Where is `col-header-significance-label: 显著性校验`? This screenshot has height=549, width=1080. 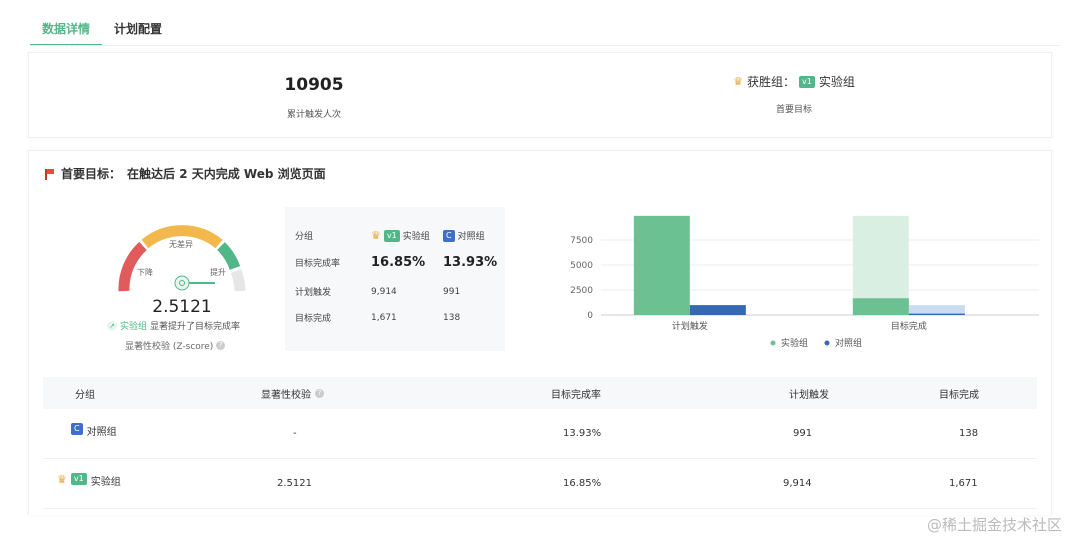 col-header-significance-label: 显著性校验 is located at coordinates (286, 395).